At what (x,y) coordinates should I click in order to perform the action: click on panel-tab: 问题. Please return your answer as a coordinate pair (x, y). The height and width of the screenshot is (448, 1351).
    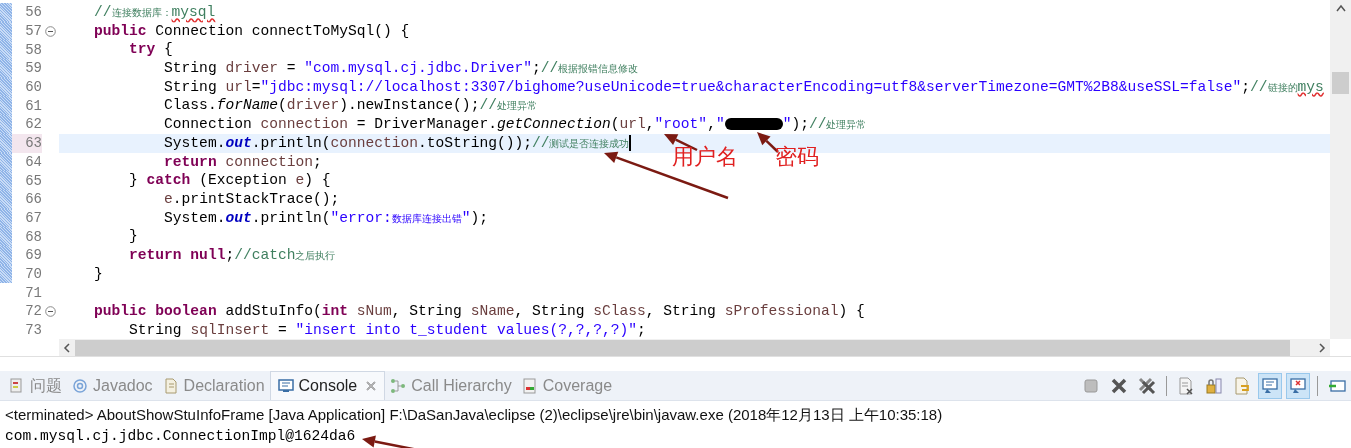
    Looking at the image, I should click on (35, 385).